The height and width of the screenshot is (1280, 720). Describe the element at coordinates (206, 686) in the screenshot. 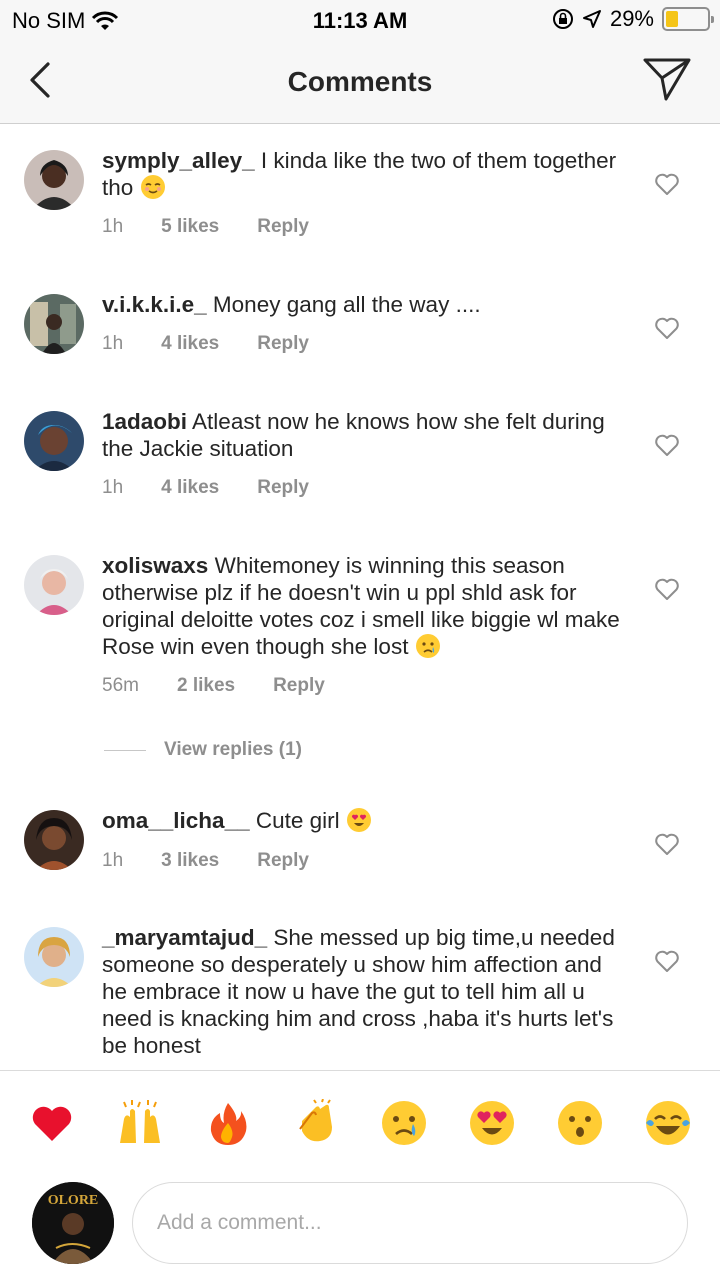

I see `comment-likes: 2 likes` at that location.